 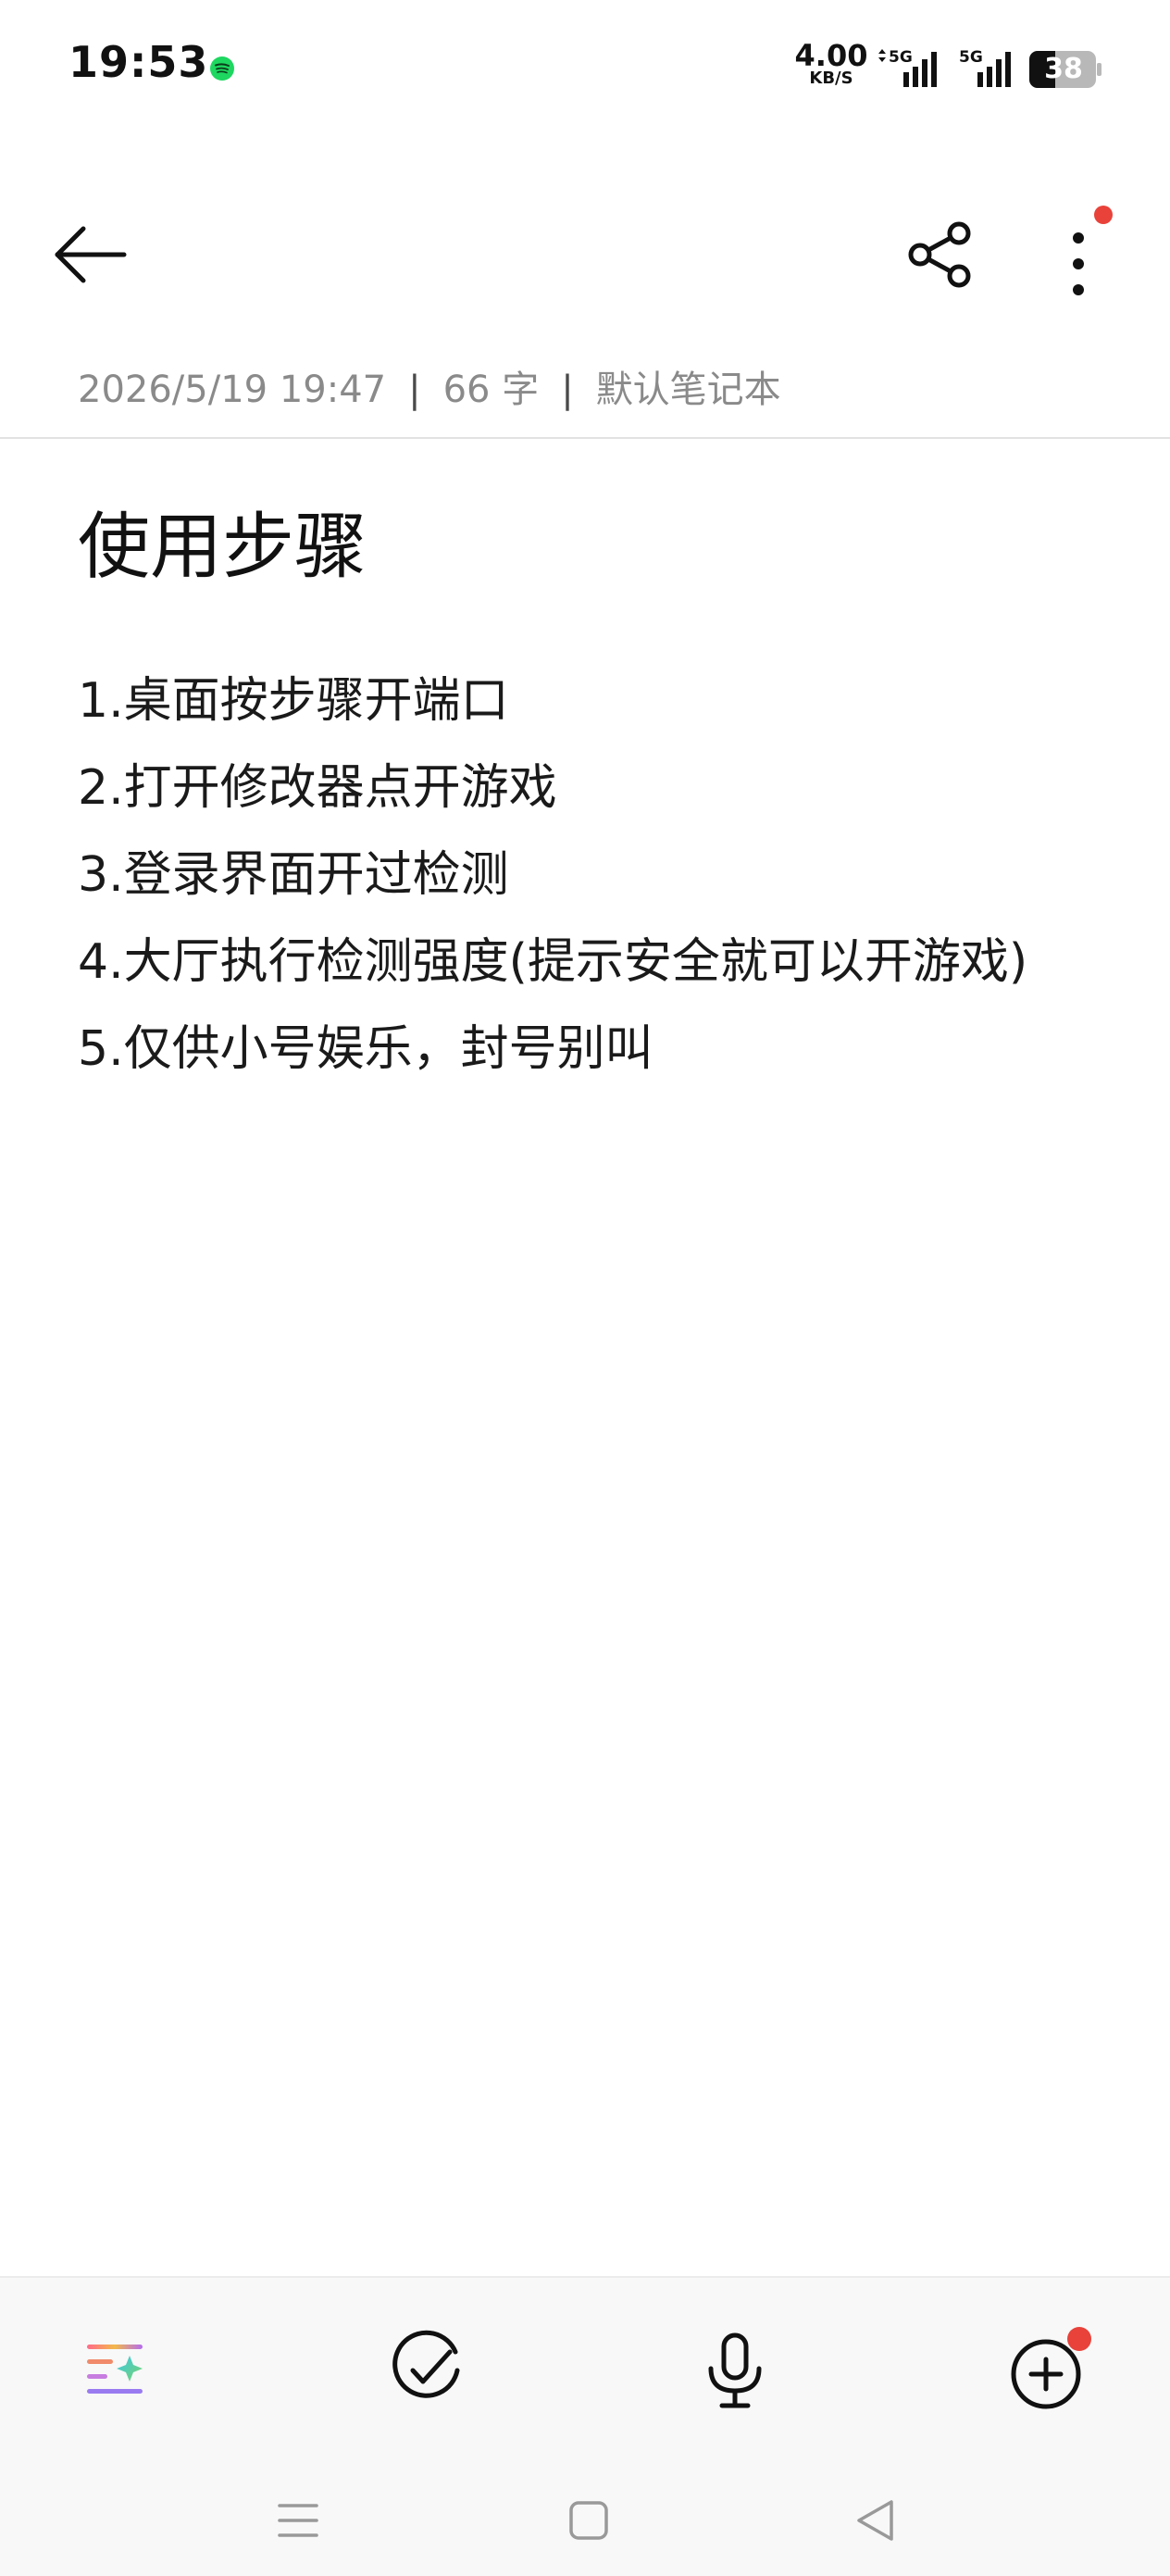 What do you see at coordinates (1046, 2374) in the screenshot?
I see `add-circle-icon` at bounding box center [1046, 2374].